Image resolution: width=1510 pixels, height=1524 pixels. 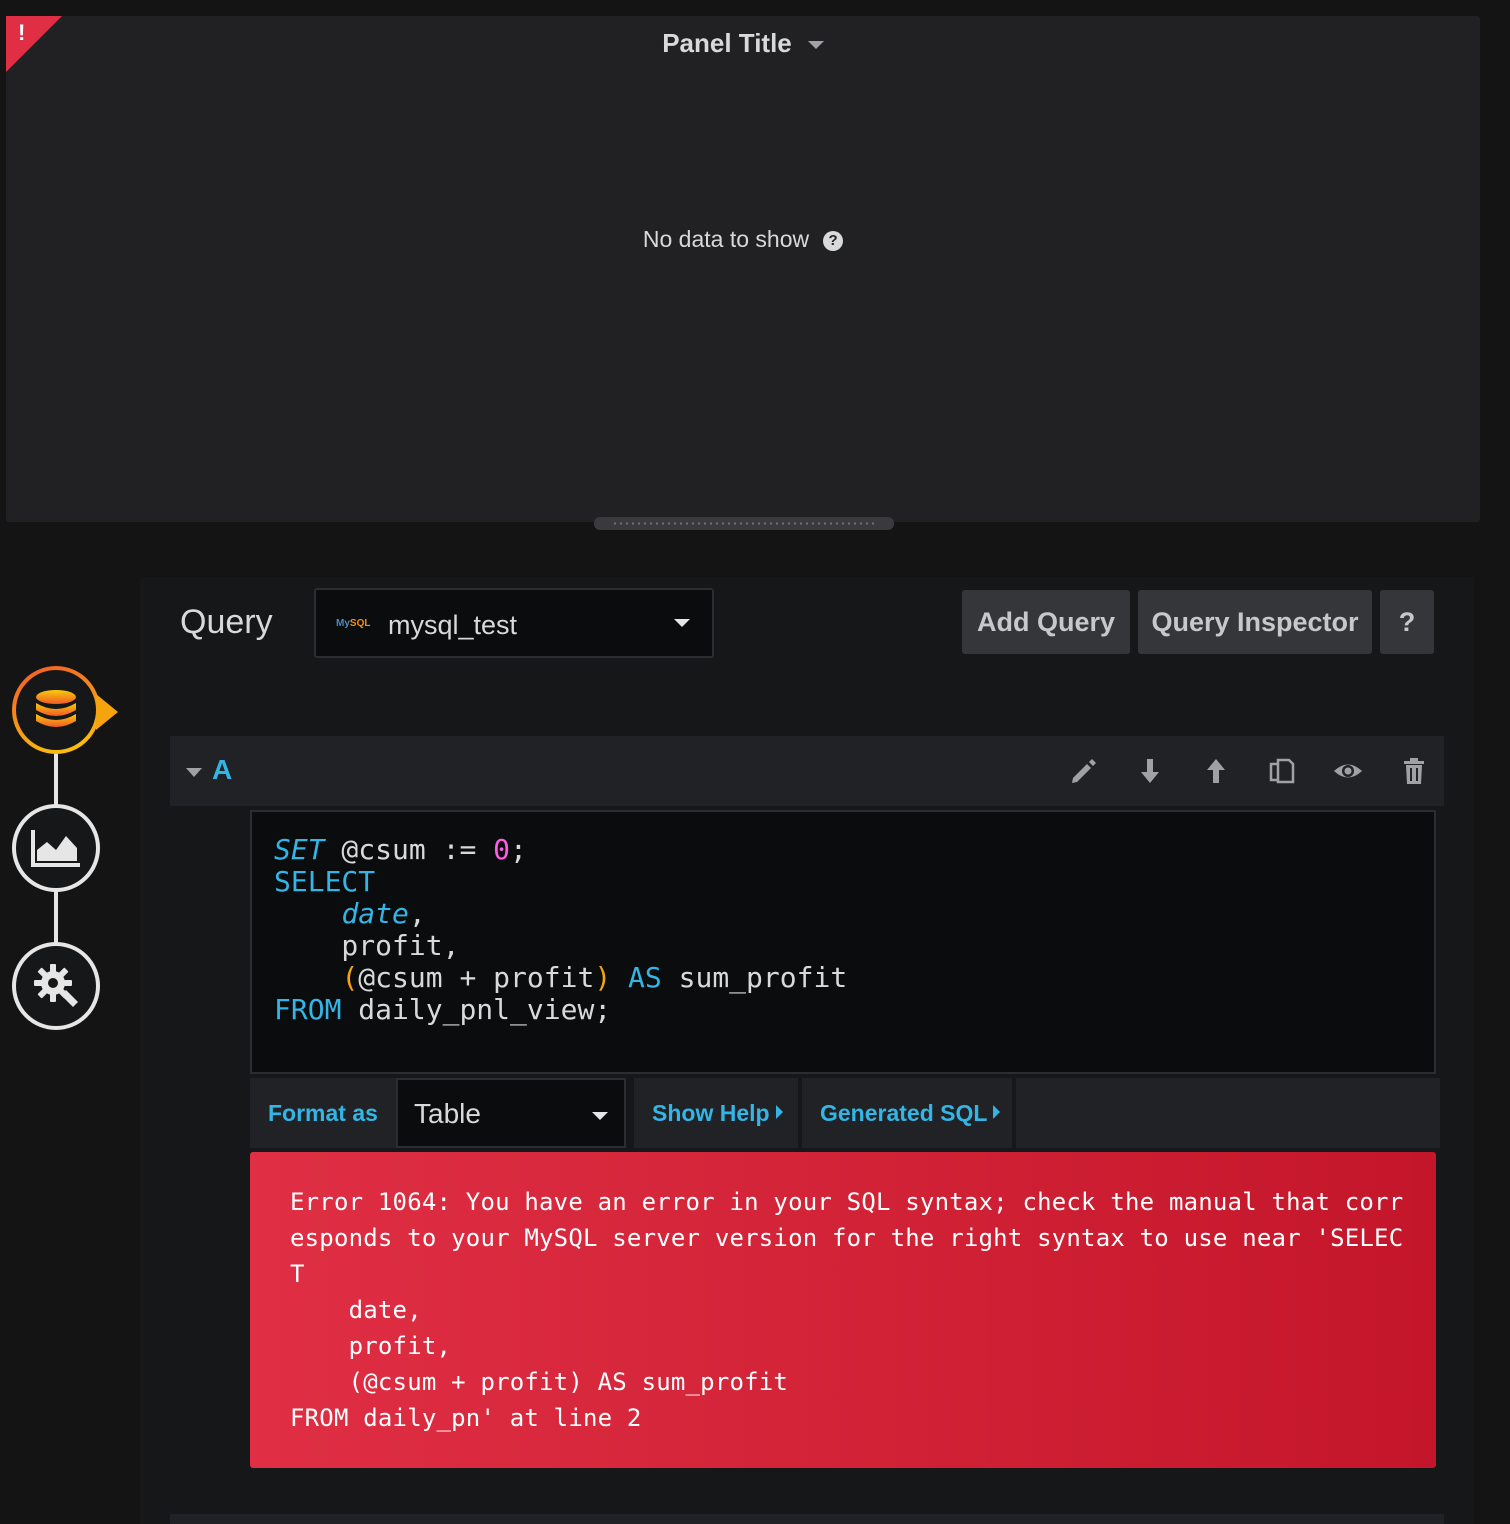 I want to click on datasource-select: MySQL mysql_test, so click(x=514, y=623).